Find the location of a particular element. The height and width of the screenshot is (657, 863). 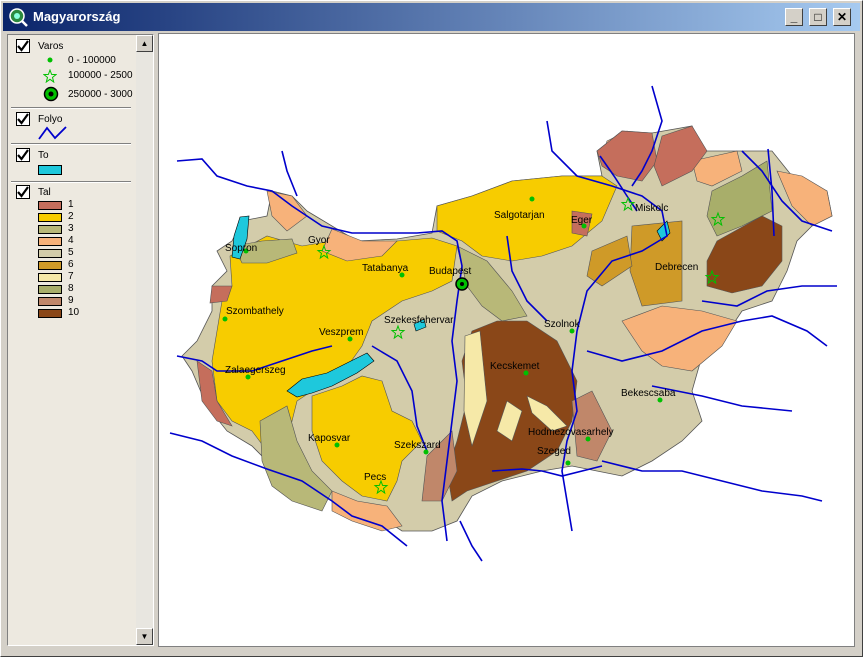

city-label: Szombathely is located at coordinates (255, 311).